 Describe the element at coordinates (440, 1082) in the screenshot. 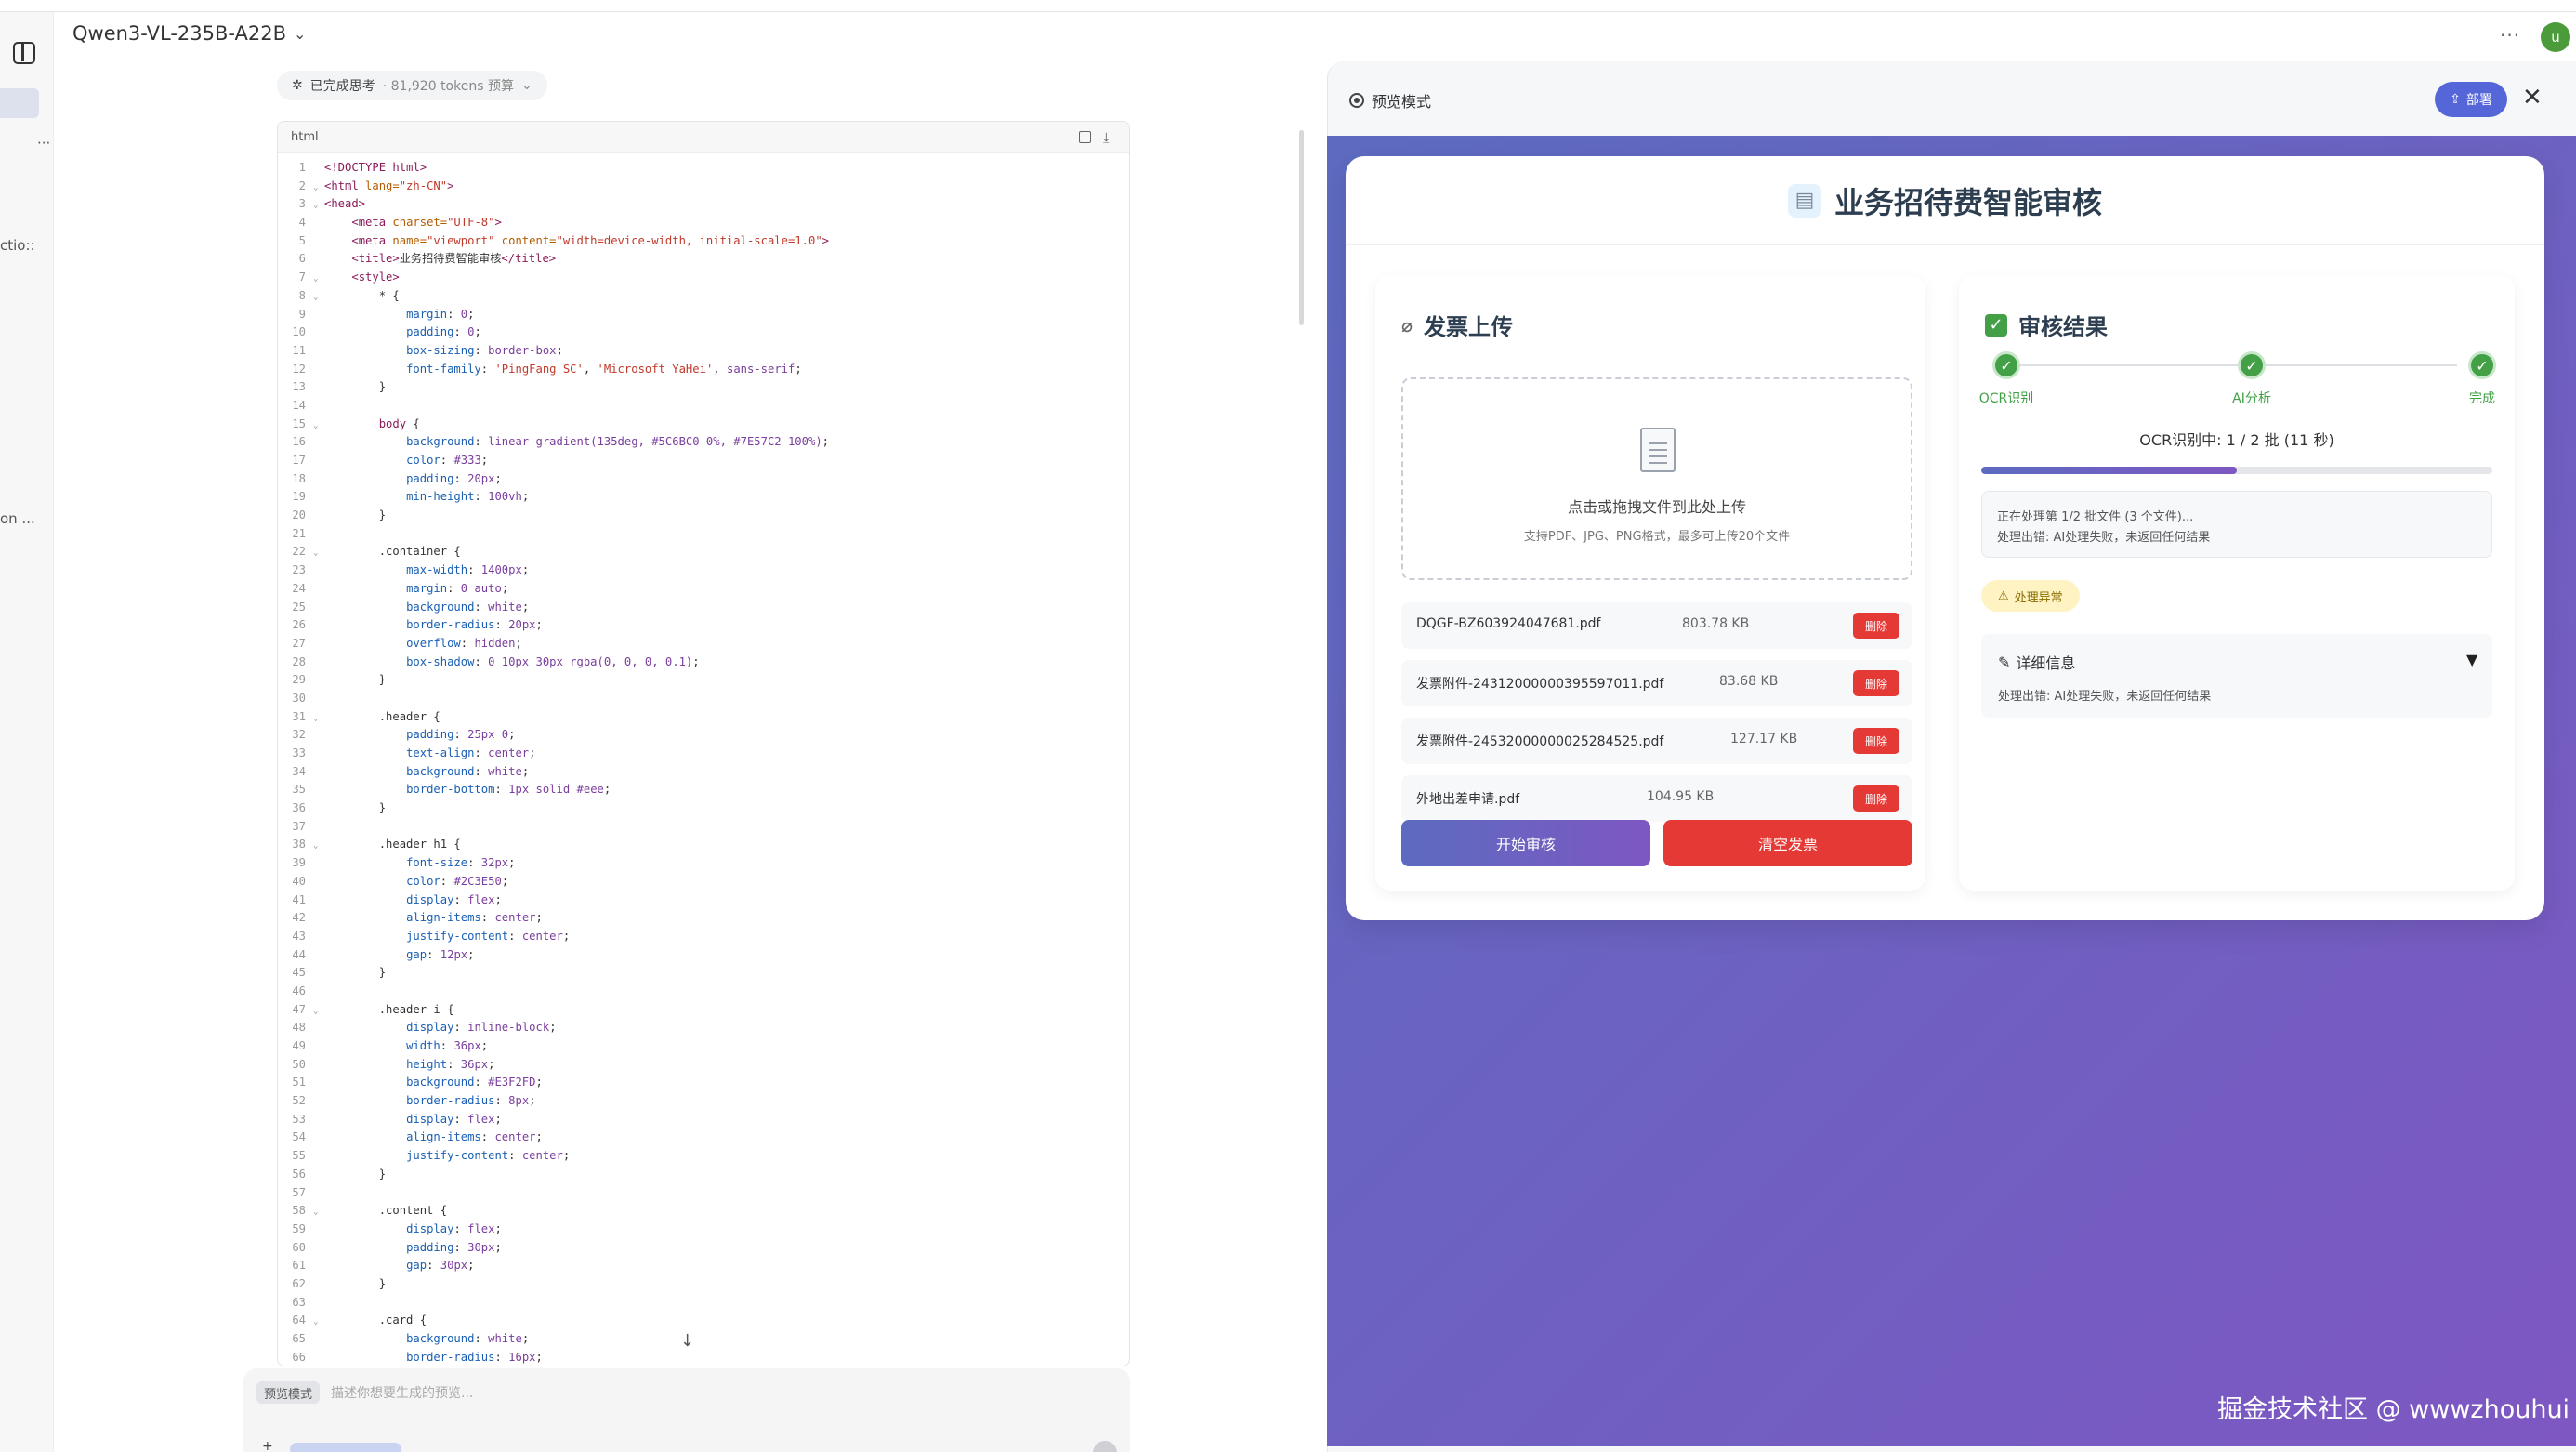

I see `code-token: background` at that location.